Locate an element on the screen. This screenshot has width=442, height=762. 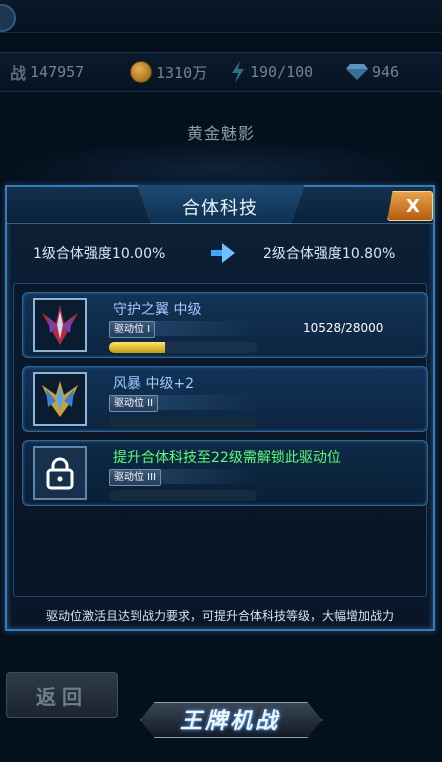
power-value: 147957 is located at coordinates (57, 72).